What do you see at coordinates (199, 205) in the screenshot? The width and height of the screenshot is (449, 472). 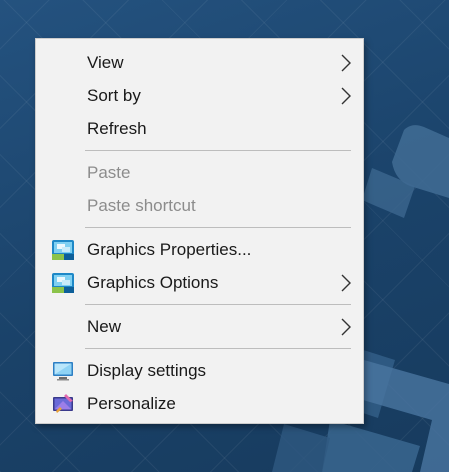 I see `menu-item-paste-shortcut: Paste shortcut` at bounding box center [199, 205].